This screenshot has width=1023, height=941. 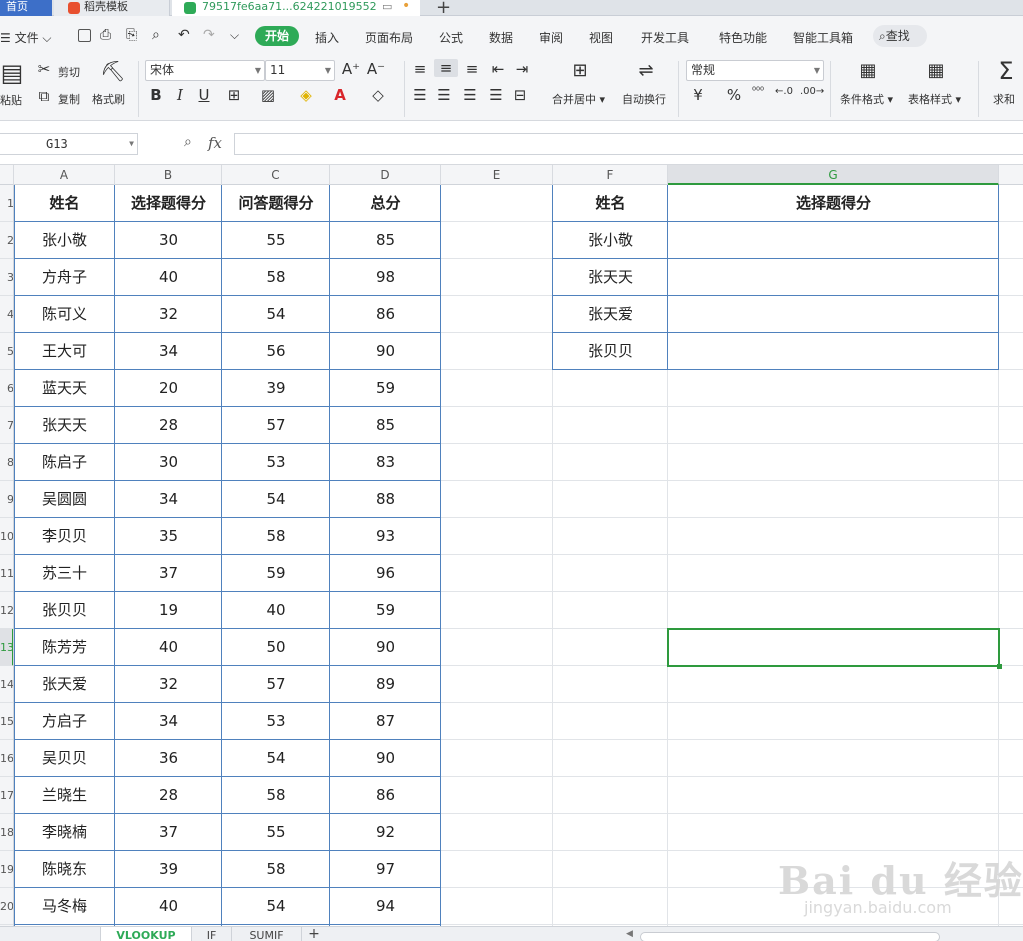 What do you see at coordinates (168, 832) in the screenshot?
I see `table-cell: 37` at bounding box center [168, 832].